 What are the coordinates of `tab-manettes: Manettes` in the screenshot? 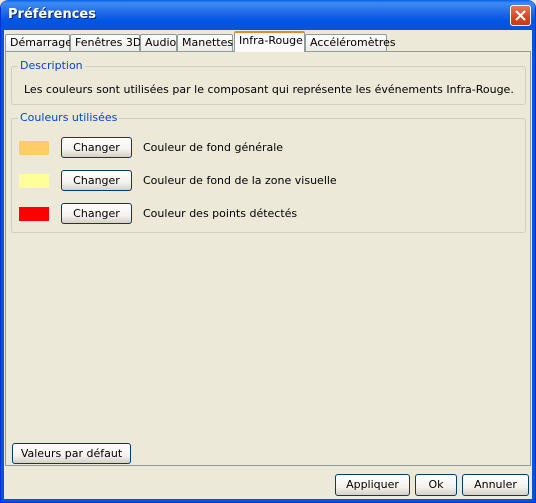 It's located at (205, 42).